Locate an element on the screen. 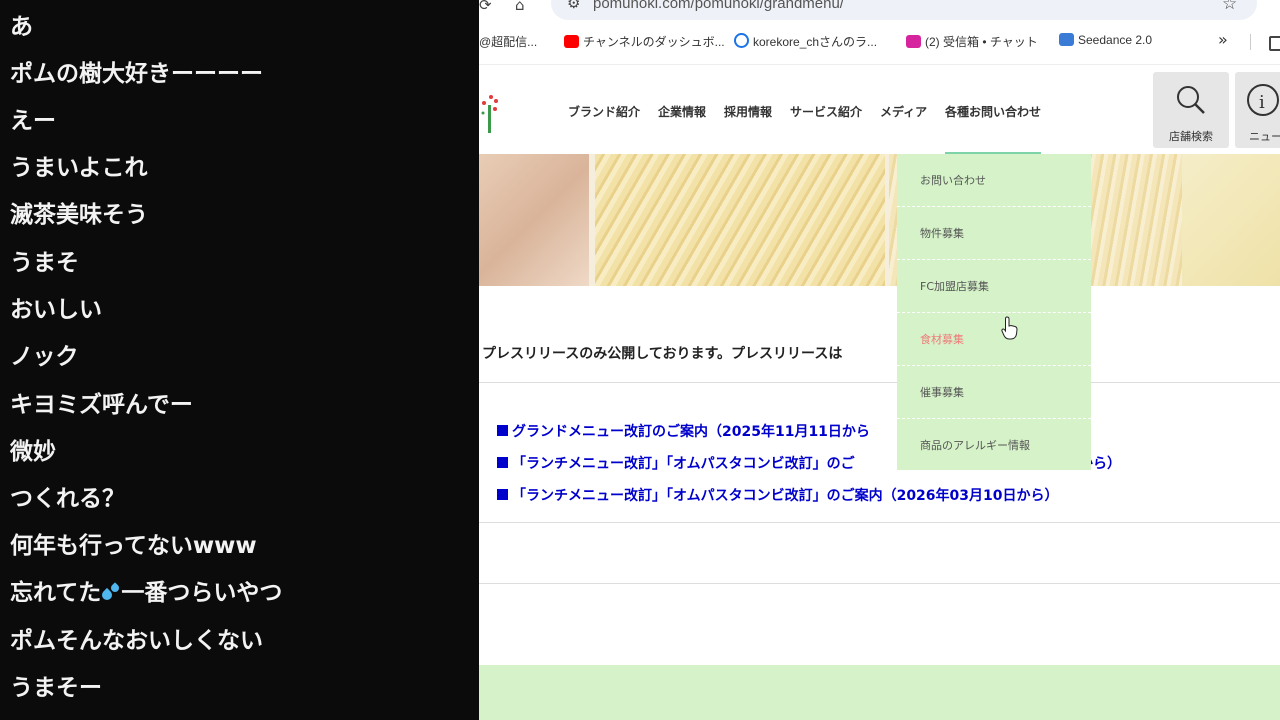 The image size is (1280, 720). bookmark-item: (2) 受信箱 • チャット is located at coordinates (972, 41).